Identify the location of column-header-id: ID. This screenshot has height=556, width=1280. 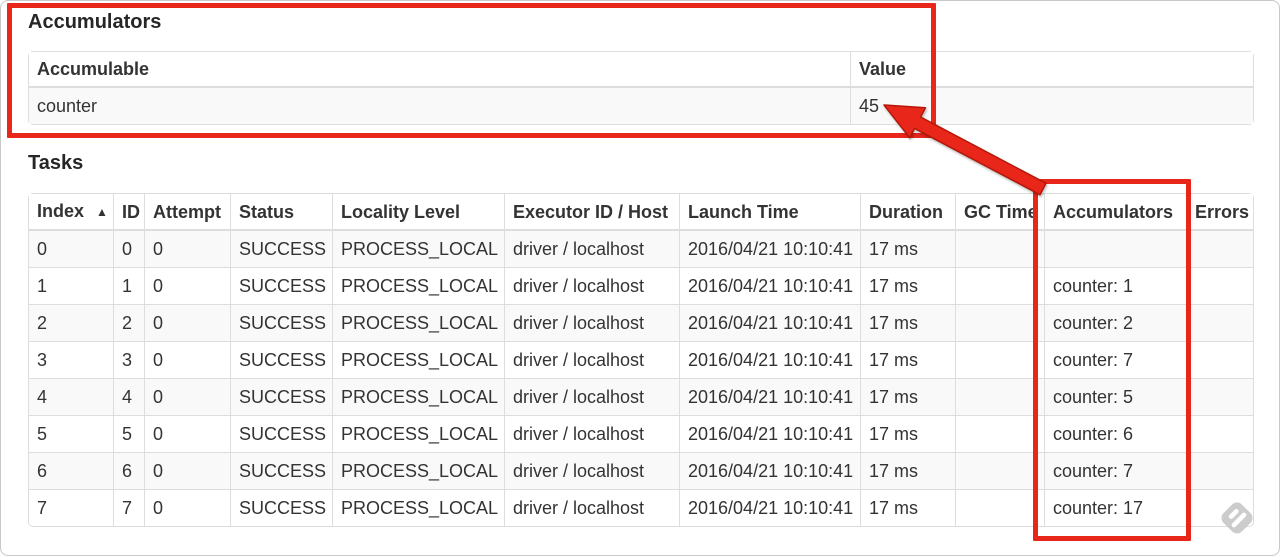
(128, 212).